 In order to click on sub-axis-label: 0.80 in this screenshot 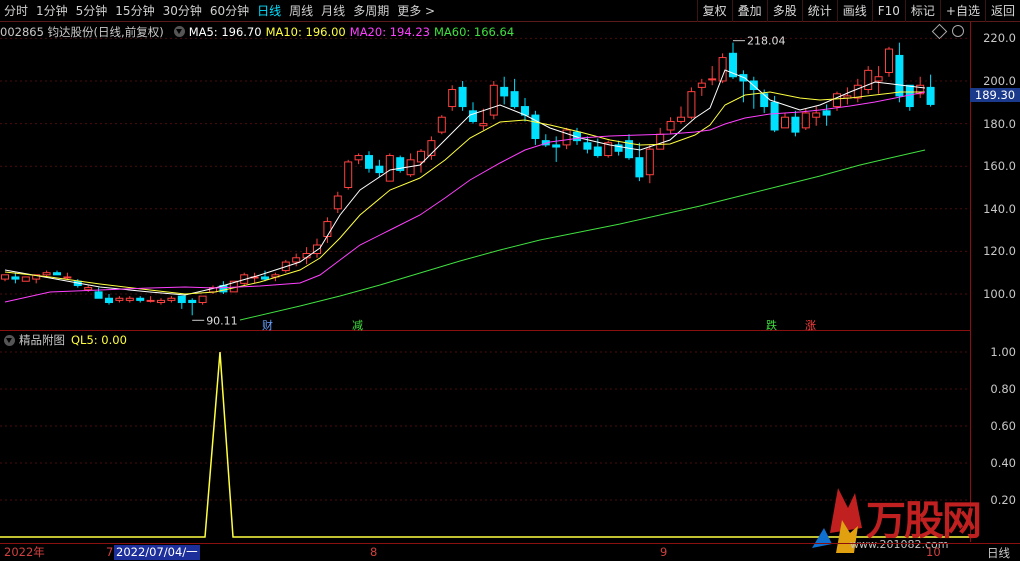, I will do `click(1003, 389)`.